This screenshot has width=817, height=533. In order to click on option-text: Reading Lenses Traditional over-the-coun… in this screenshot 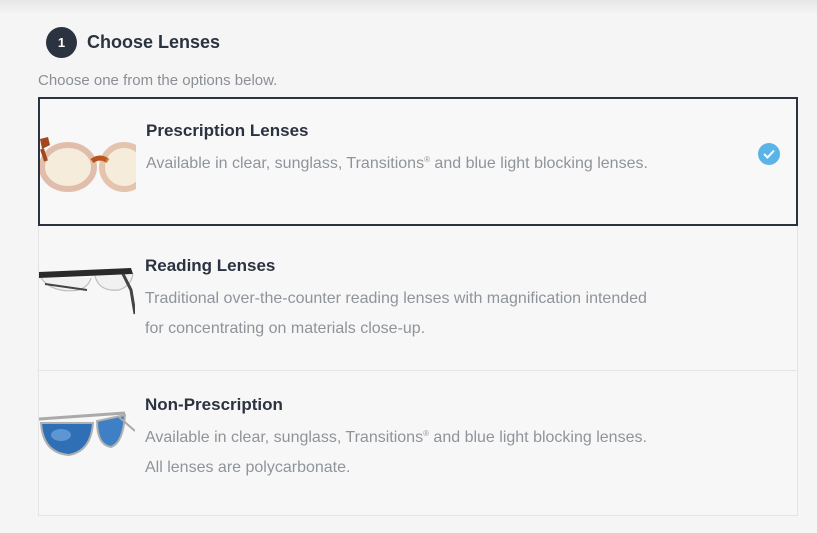, I will do `click(441, 300)`.